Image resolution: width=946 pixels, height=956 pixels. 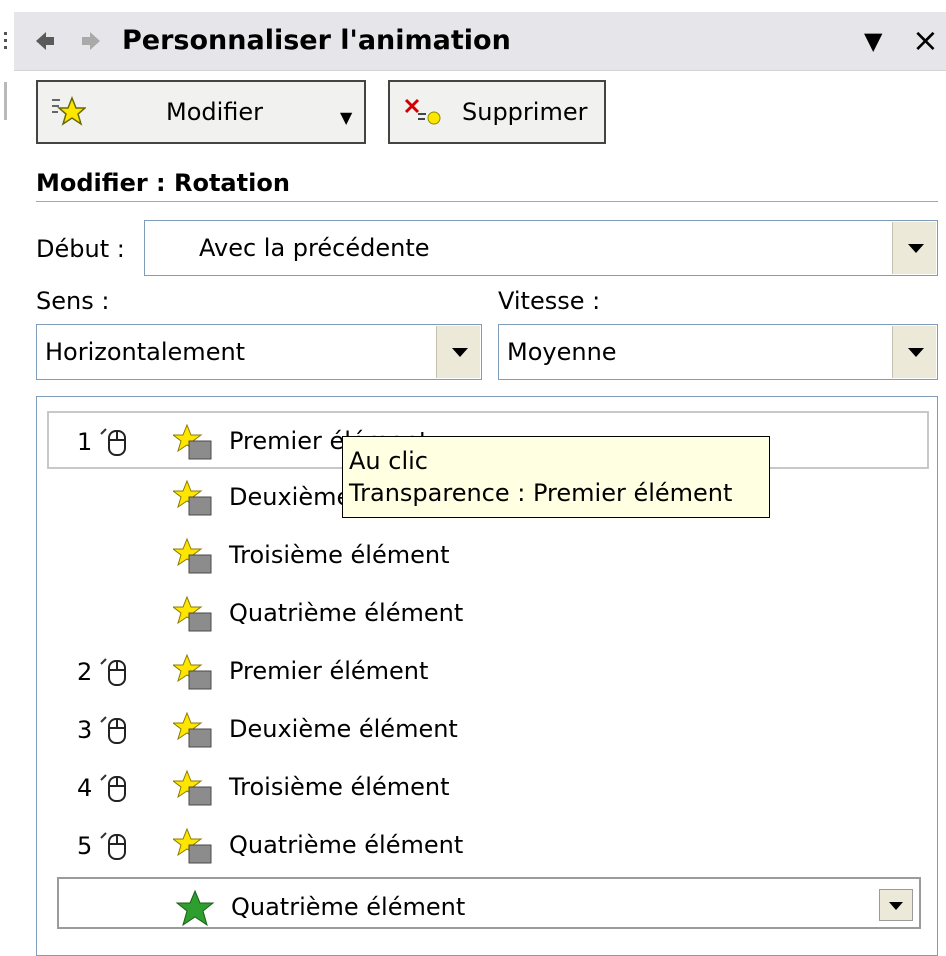 What do you see at coordinates (925, 40) in the screenshot?
I see `close-icon: ×` at bounding box center [925, 40].